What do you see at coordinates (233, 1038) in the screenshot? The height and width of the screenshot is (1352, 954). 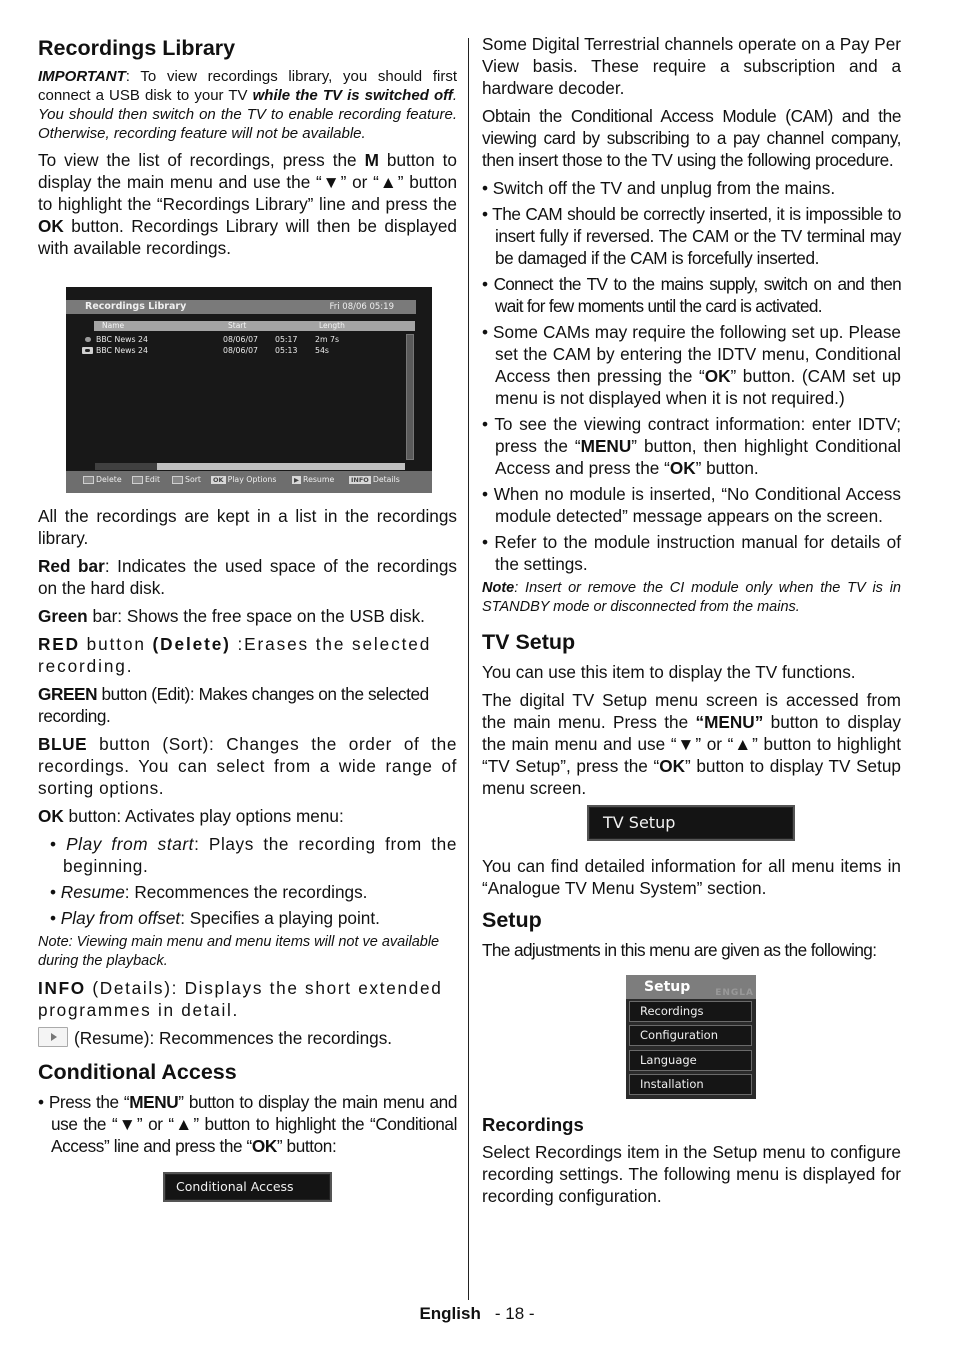 I see `text: (Resume): Recommences the recordings.` at bounding box center [233, 1038].